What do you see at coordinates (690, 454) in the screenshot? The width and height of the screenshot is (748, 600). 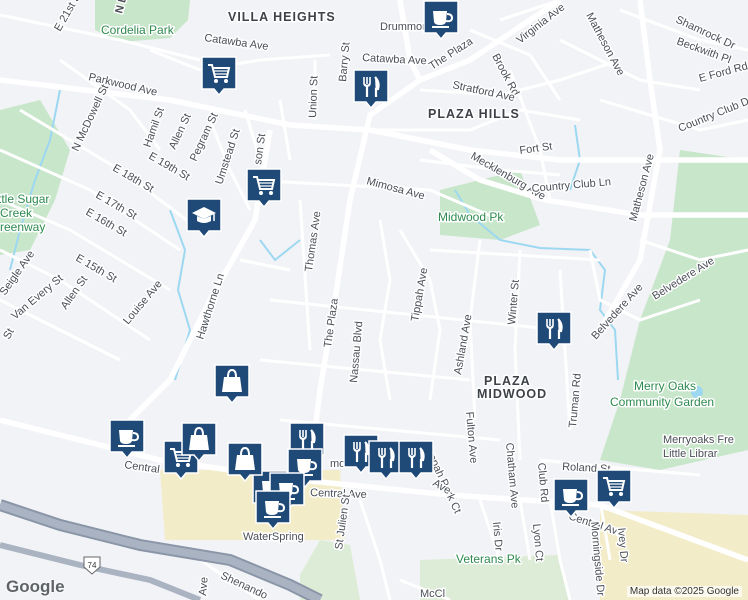 I see `place-label-merryoaks-library-2: Little Librar` at bounding box center [690, 454].